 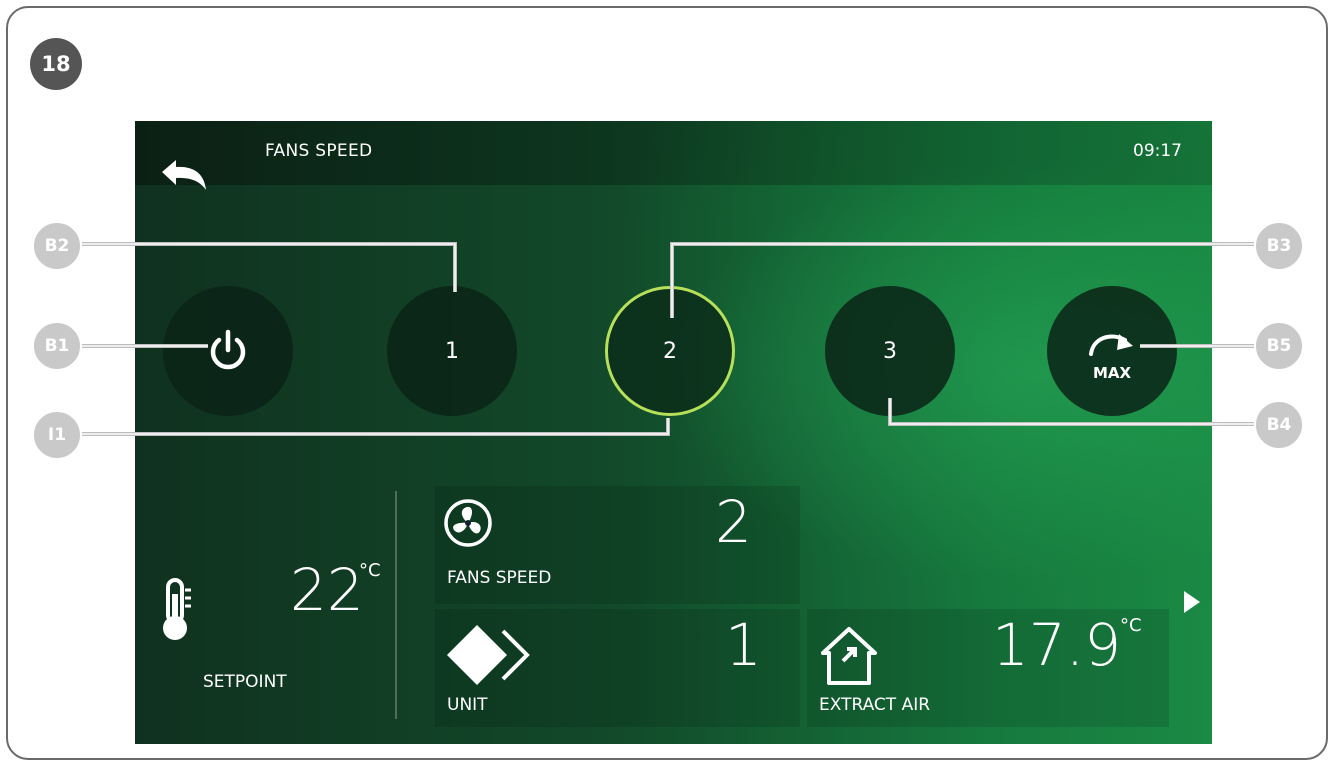 I want to click on callout-b1: B1, so click(x=57, y=346).